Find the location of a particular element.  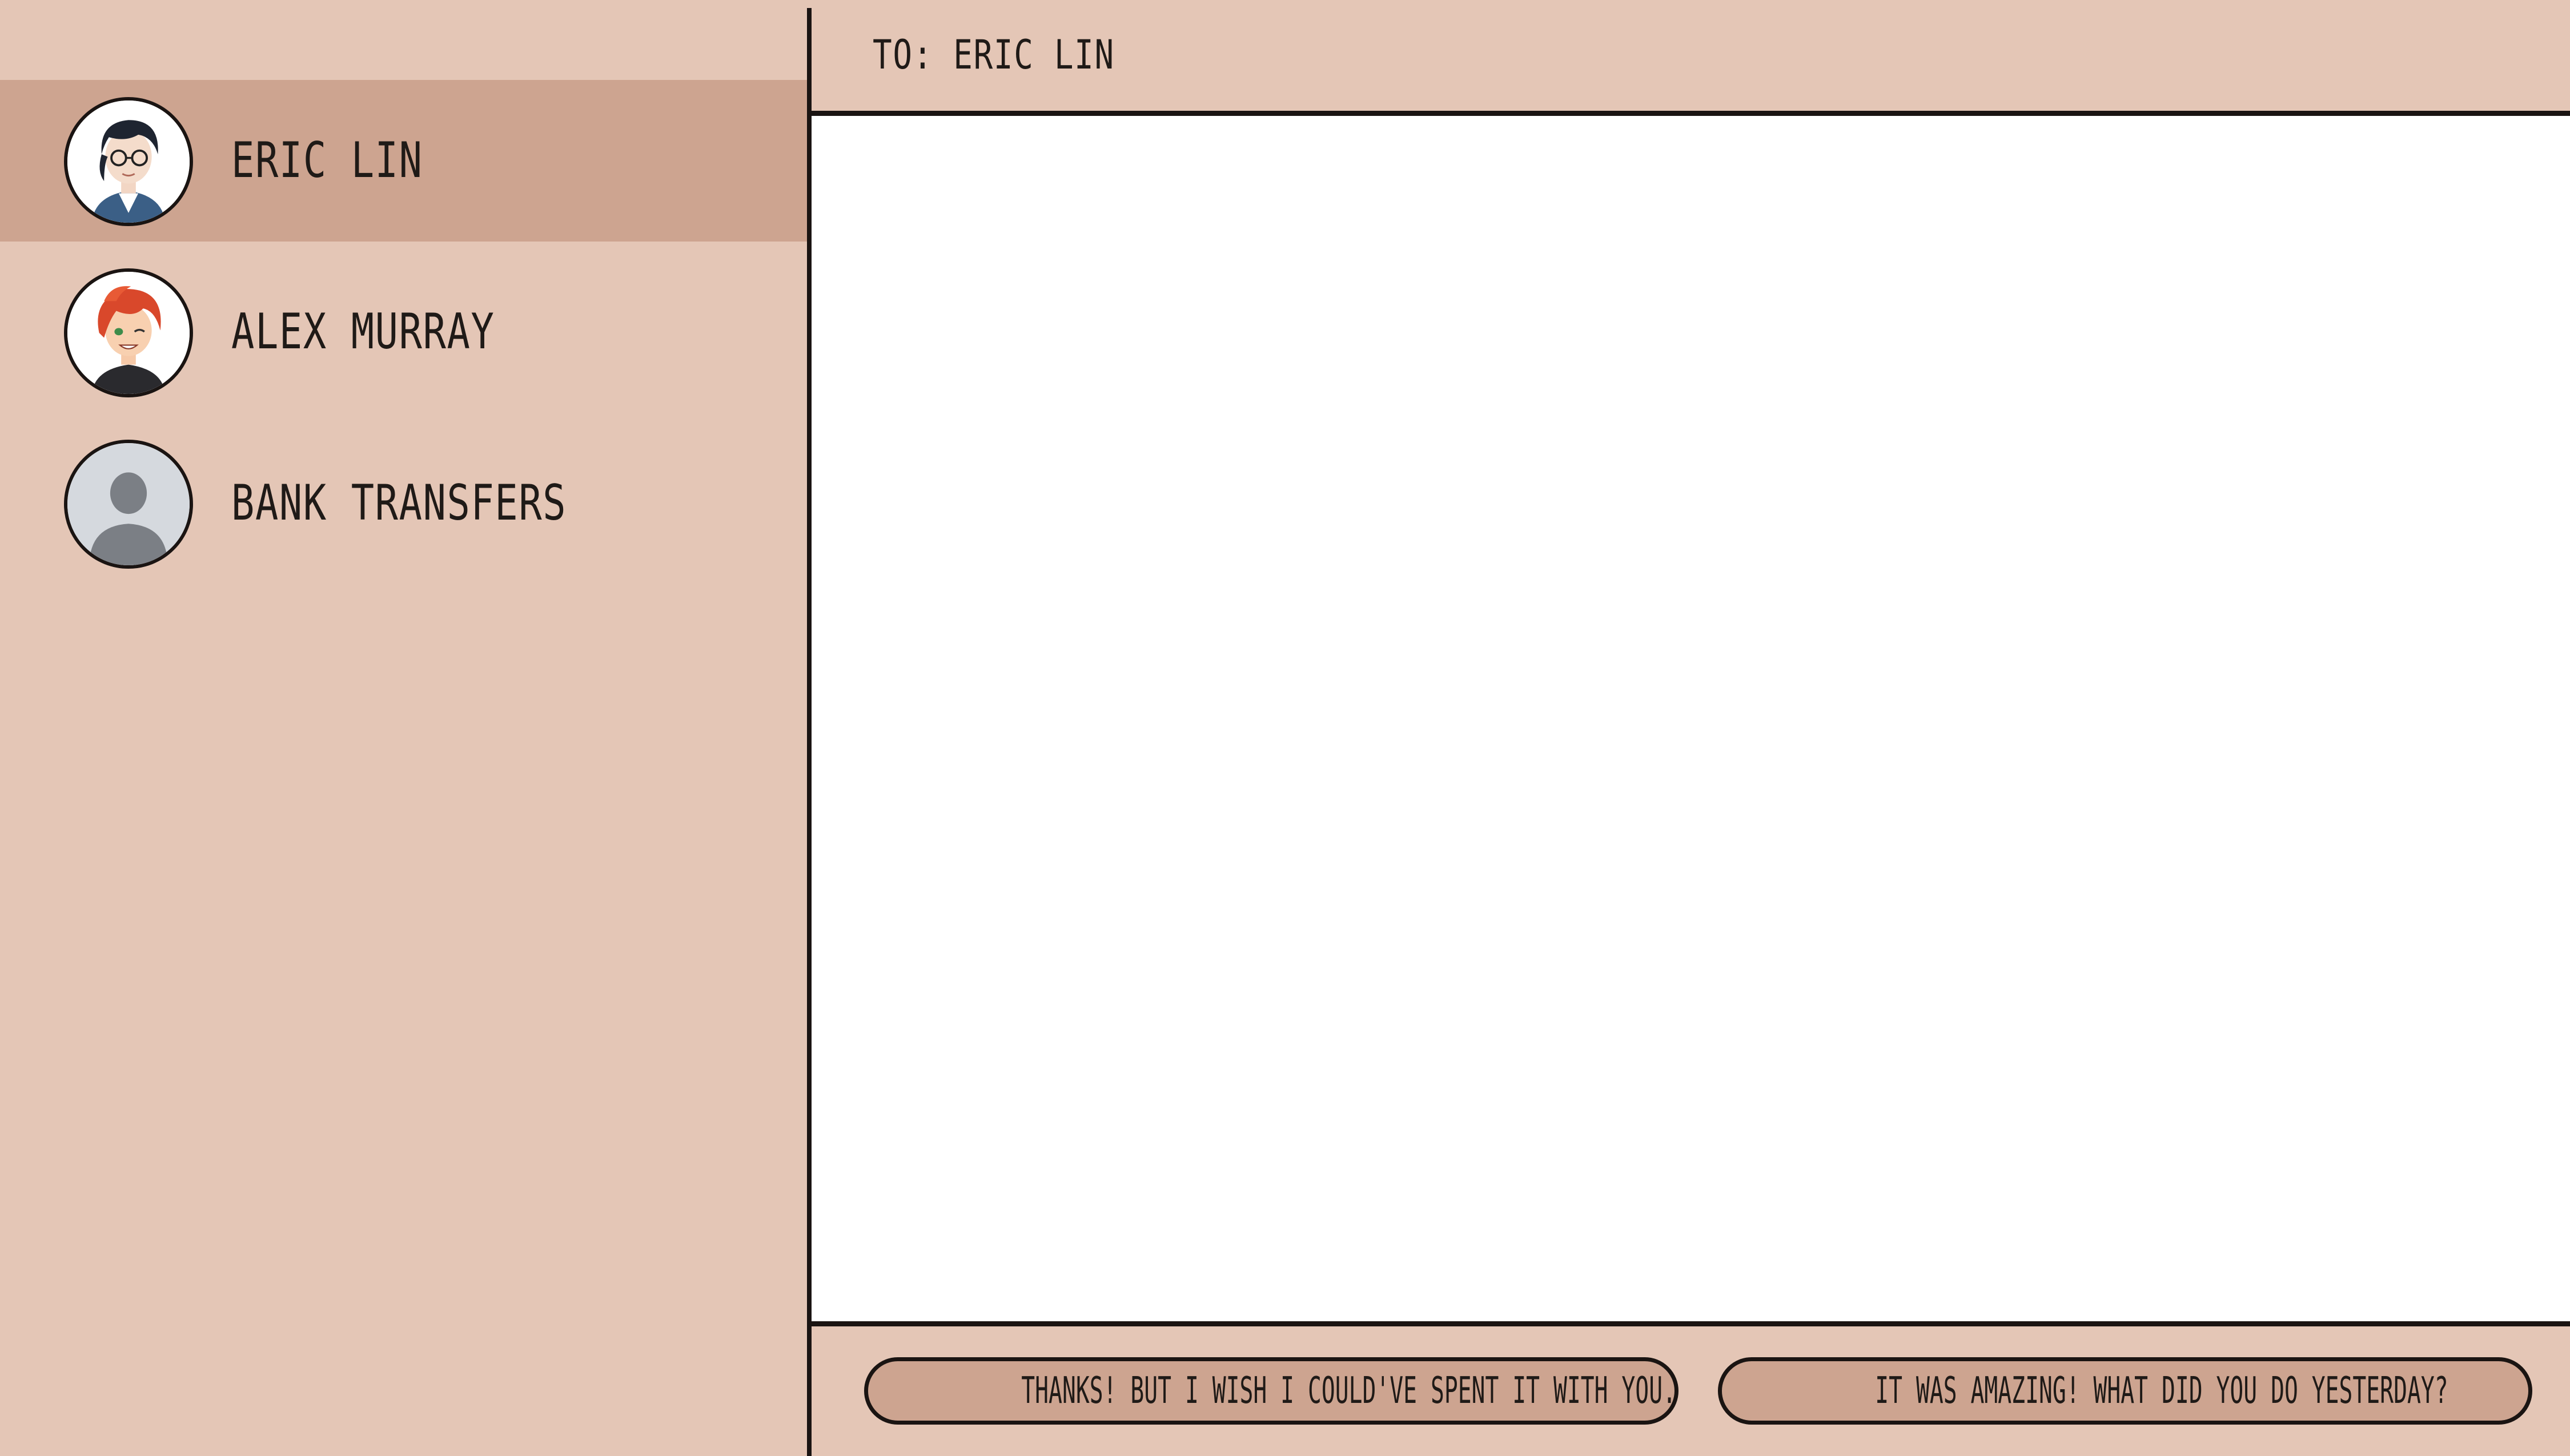

vertical-divider is located at coordinates (809, 732).